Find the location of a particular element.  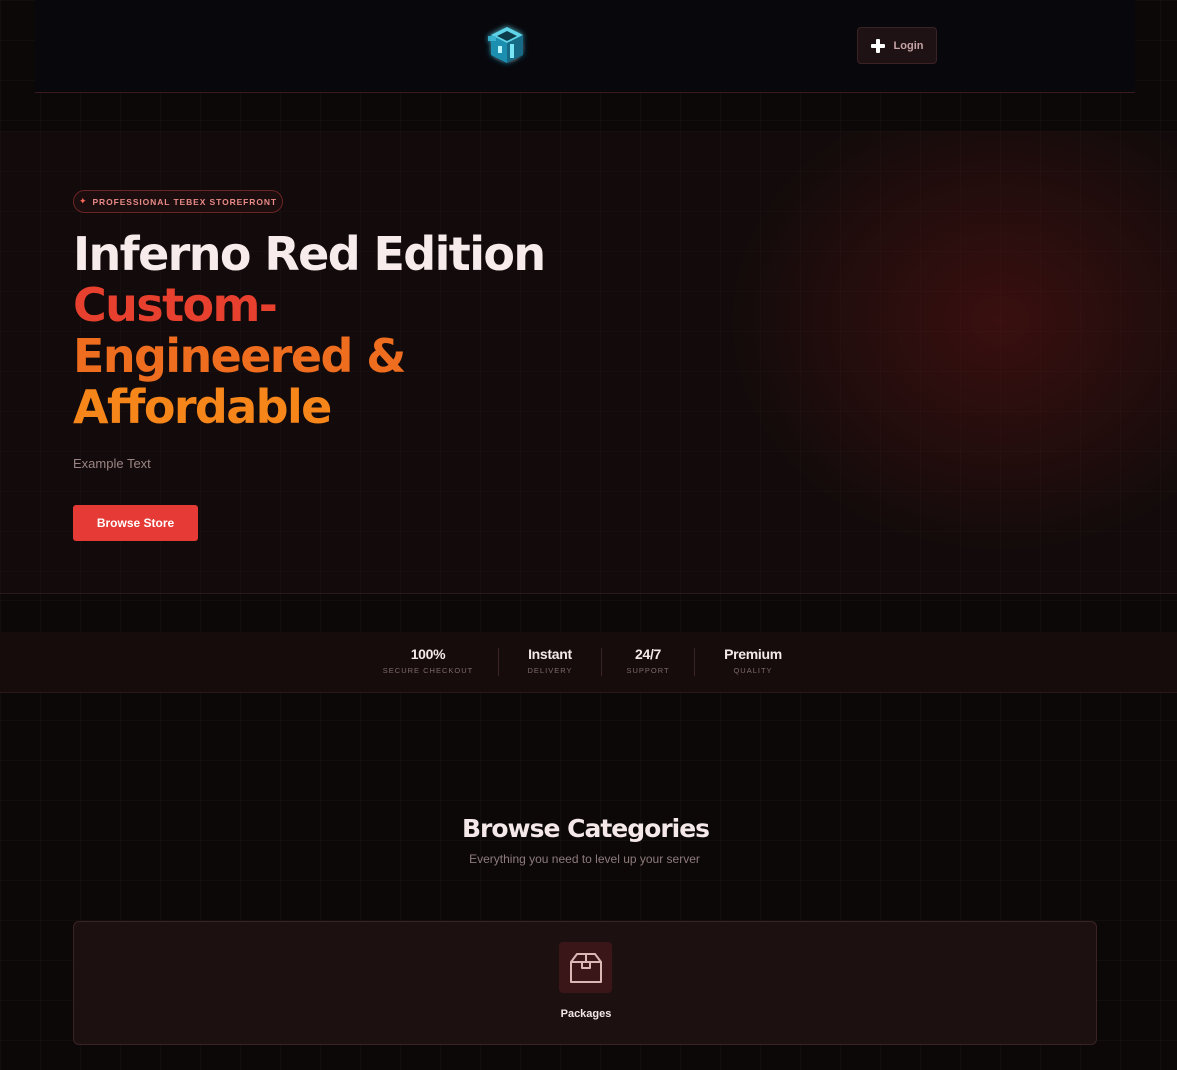

browse-store-button: Browse Store is located at coordinates (135, 523).